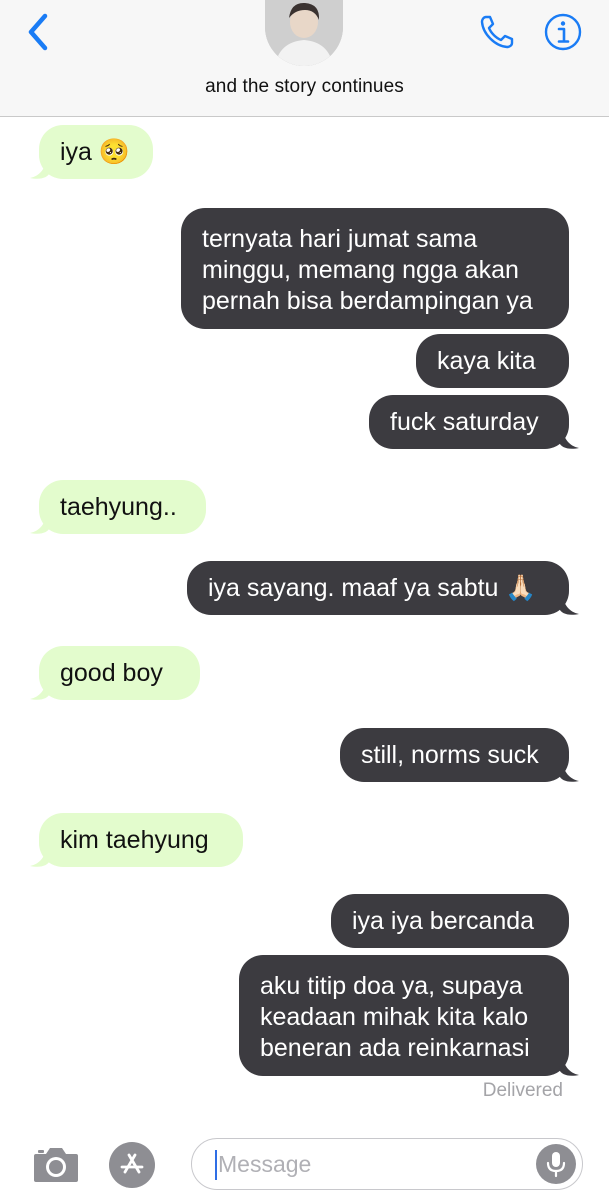  I want to click on app-store-icon, so click(132, 1163).